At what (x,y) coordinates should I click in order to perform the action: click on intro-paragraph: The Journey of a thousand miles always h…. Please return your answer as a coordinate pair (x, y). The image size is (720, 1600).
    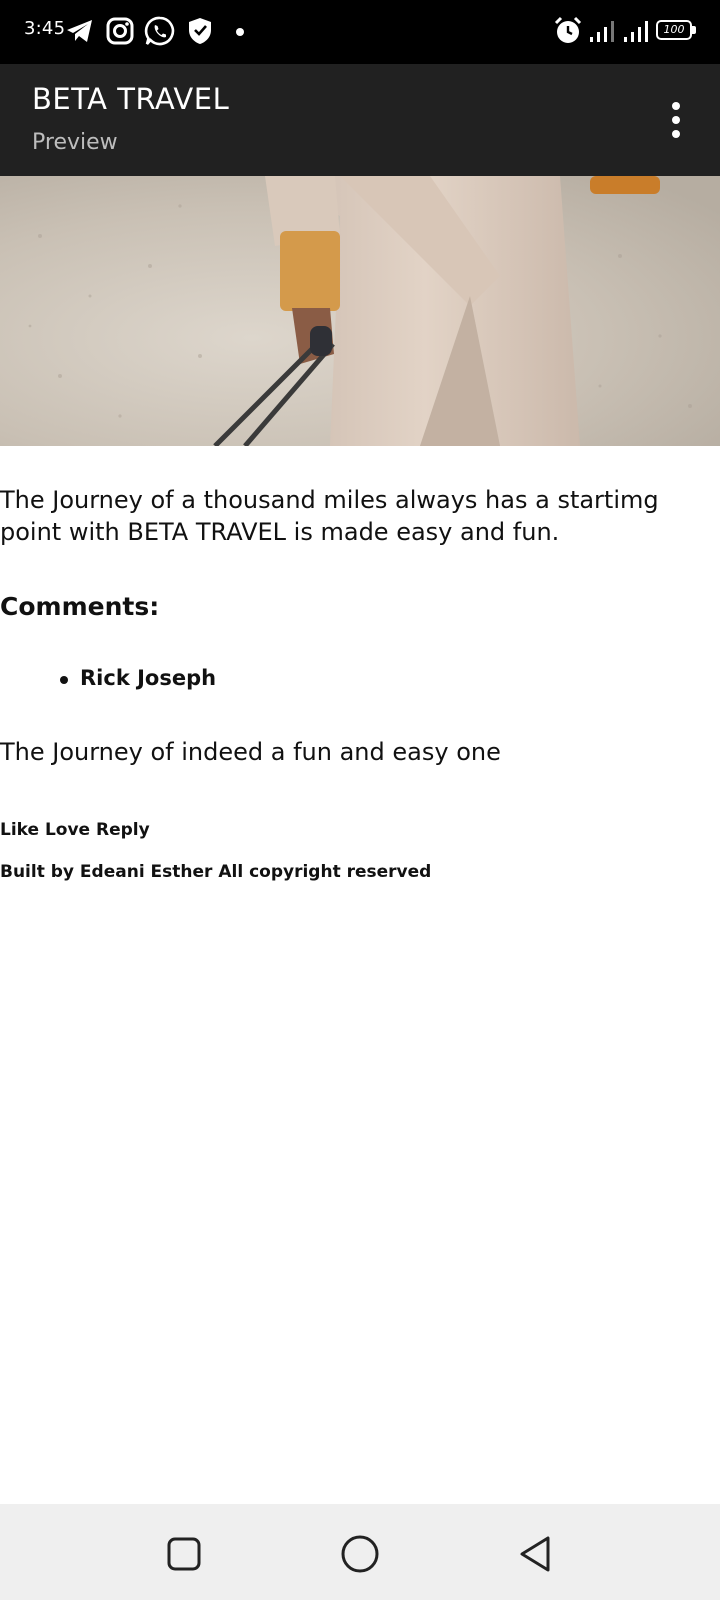
    Looking at the image, I should click on (329, 516).